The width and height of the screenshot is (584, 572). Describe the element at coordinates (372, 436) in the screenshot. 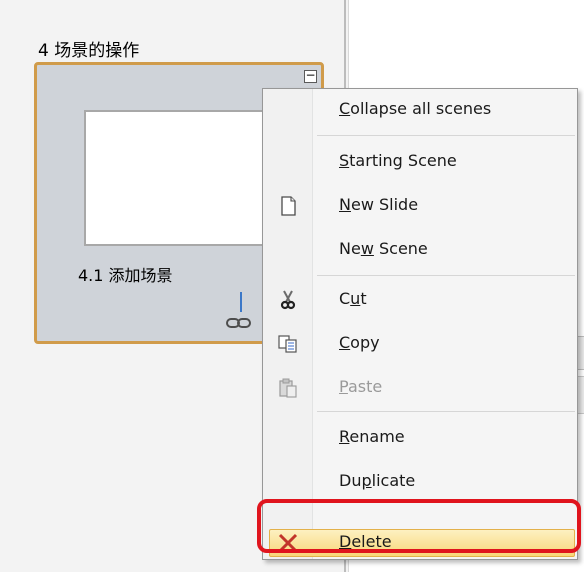

I see `menu-item-label: Rename` at that location.